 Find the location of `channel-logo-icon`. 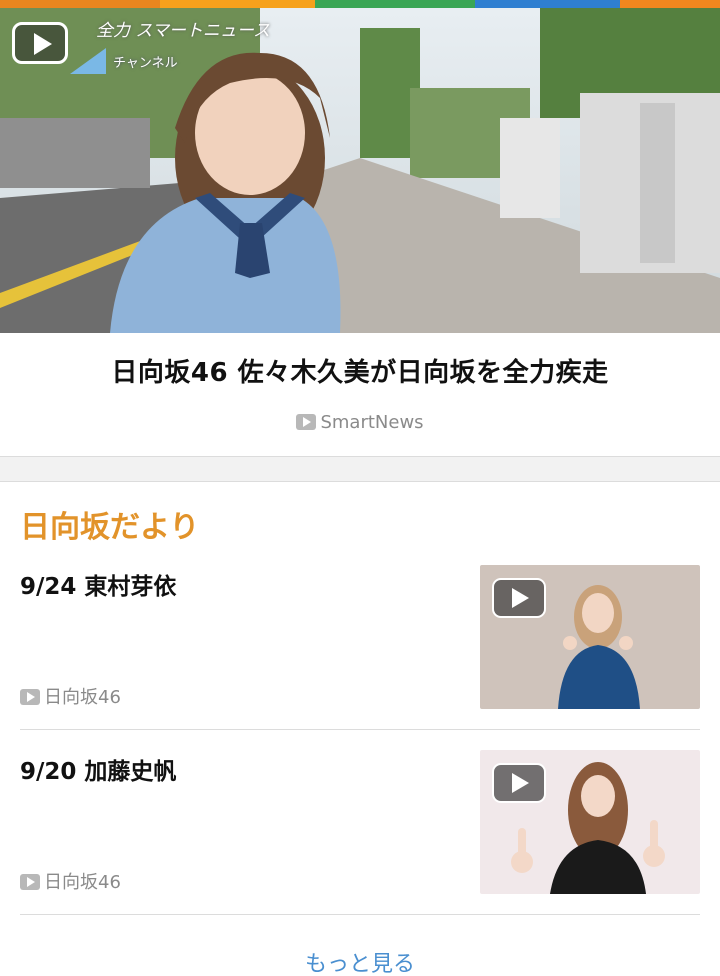

channel-logo-icon is located at coordinates (88, 61).